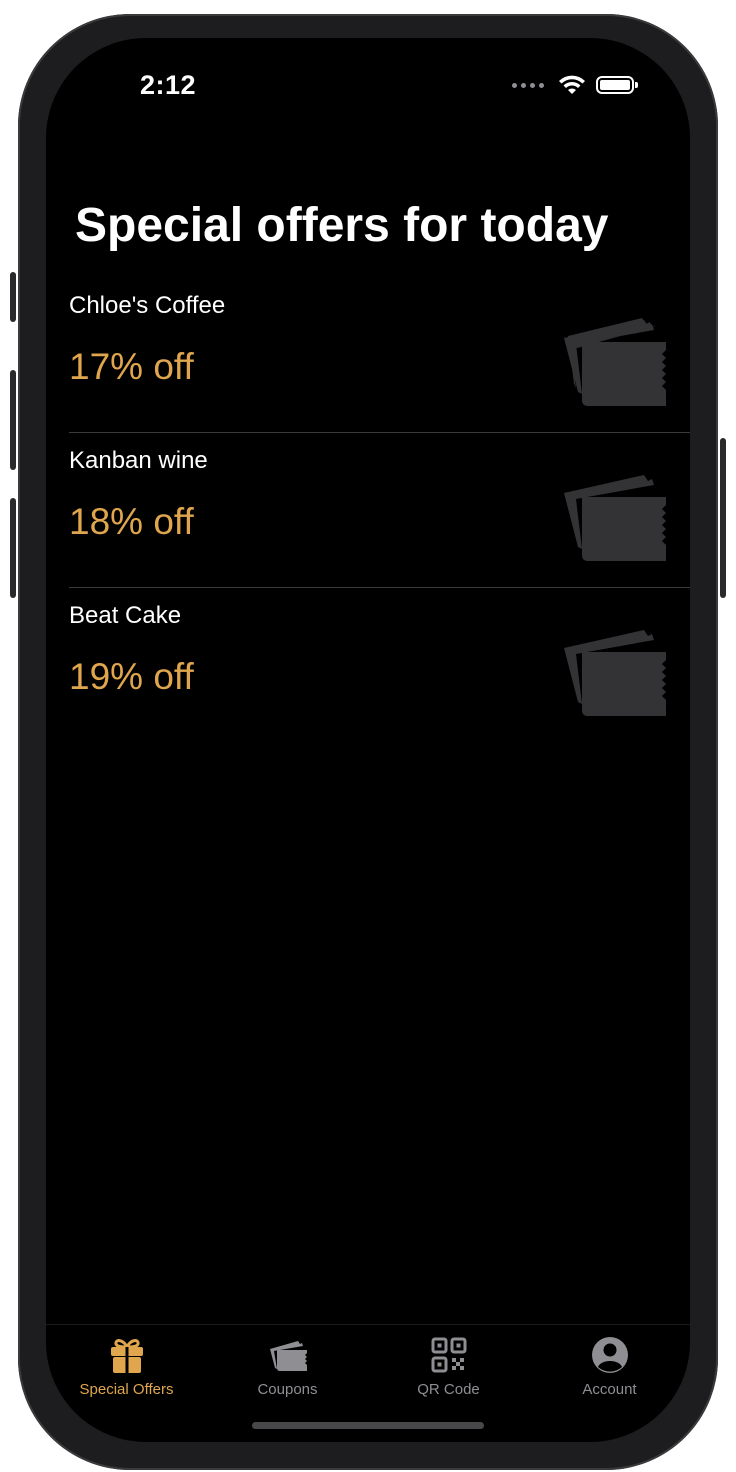 This screenshot has width=736, height=1472. I want to click on offer-row: Kanban wine 18% off, so click(379, 510).